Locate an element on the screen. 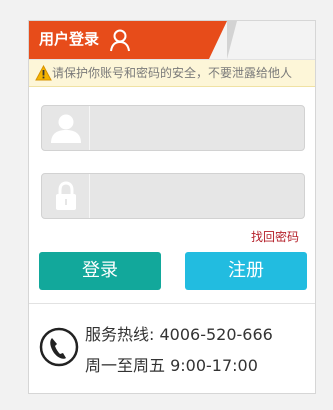  header-tab: 用户登录 is located at coordinates (128, 40).